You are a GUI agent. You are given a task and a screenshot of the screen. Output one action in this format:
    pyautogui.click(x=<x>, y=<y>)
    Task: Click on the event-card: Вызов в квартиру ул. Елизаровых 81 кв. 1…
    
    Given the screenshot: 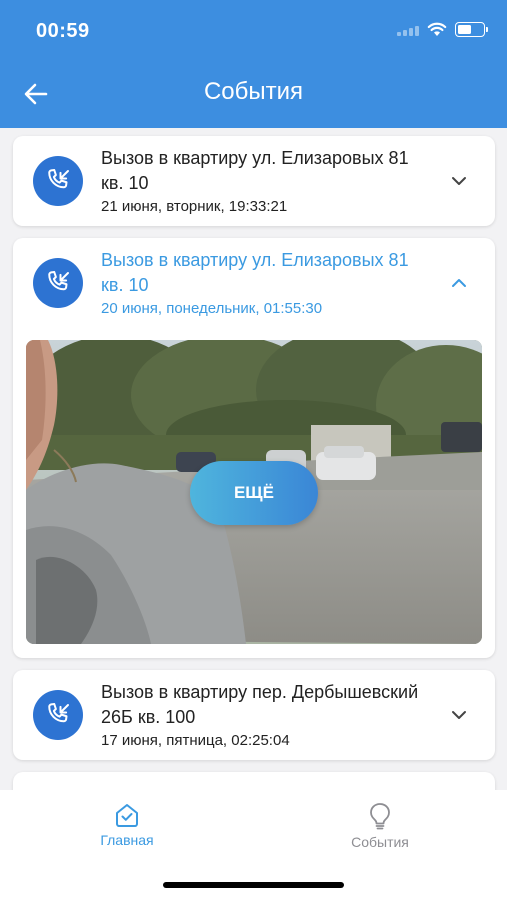 What is the action you would take?
    pyautogui.click(x=254, y=181)
    